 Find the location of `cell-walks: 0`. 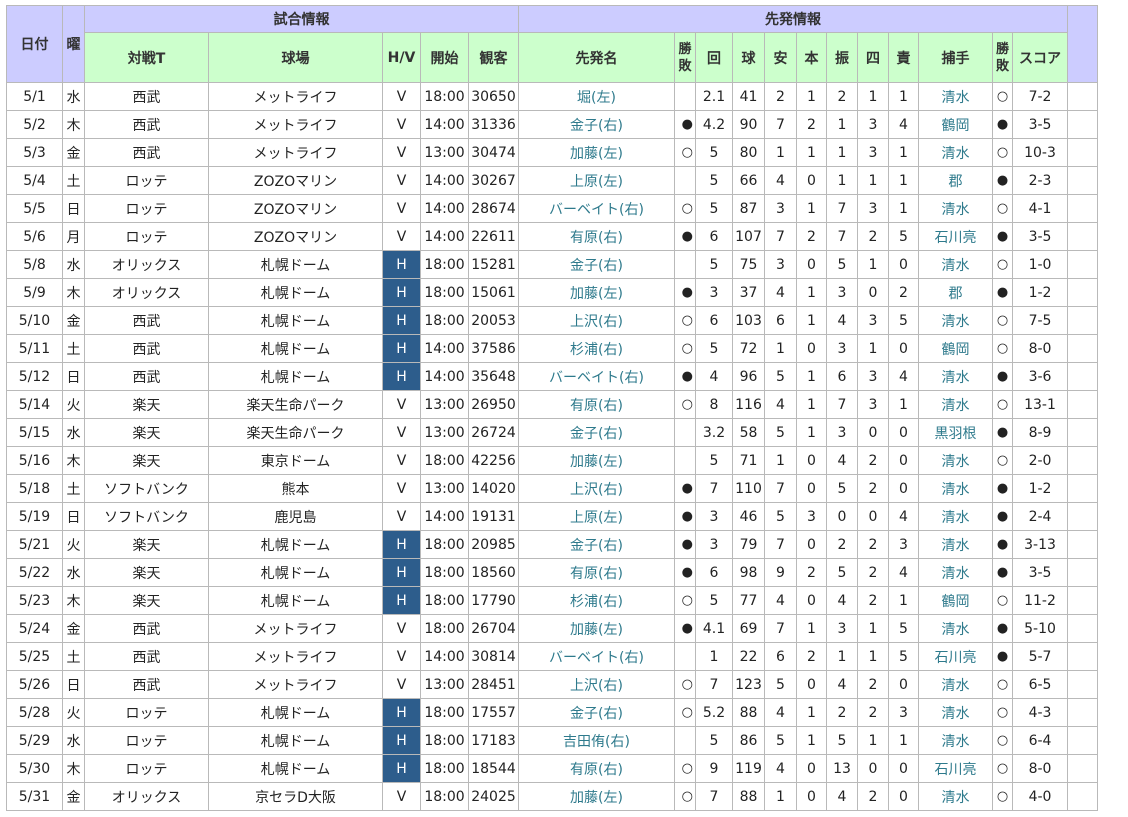

cell-walks: 0 is located at coordinates (873, 516).